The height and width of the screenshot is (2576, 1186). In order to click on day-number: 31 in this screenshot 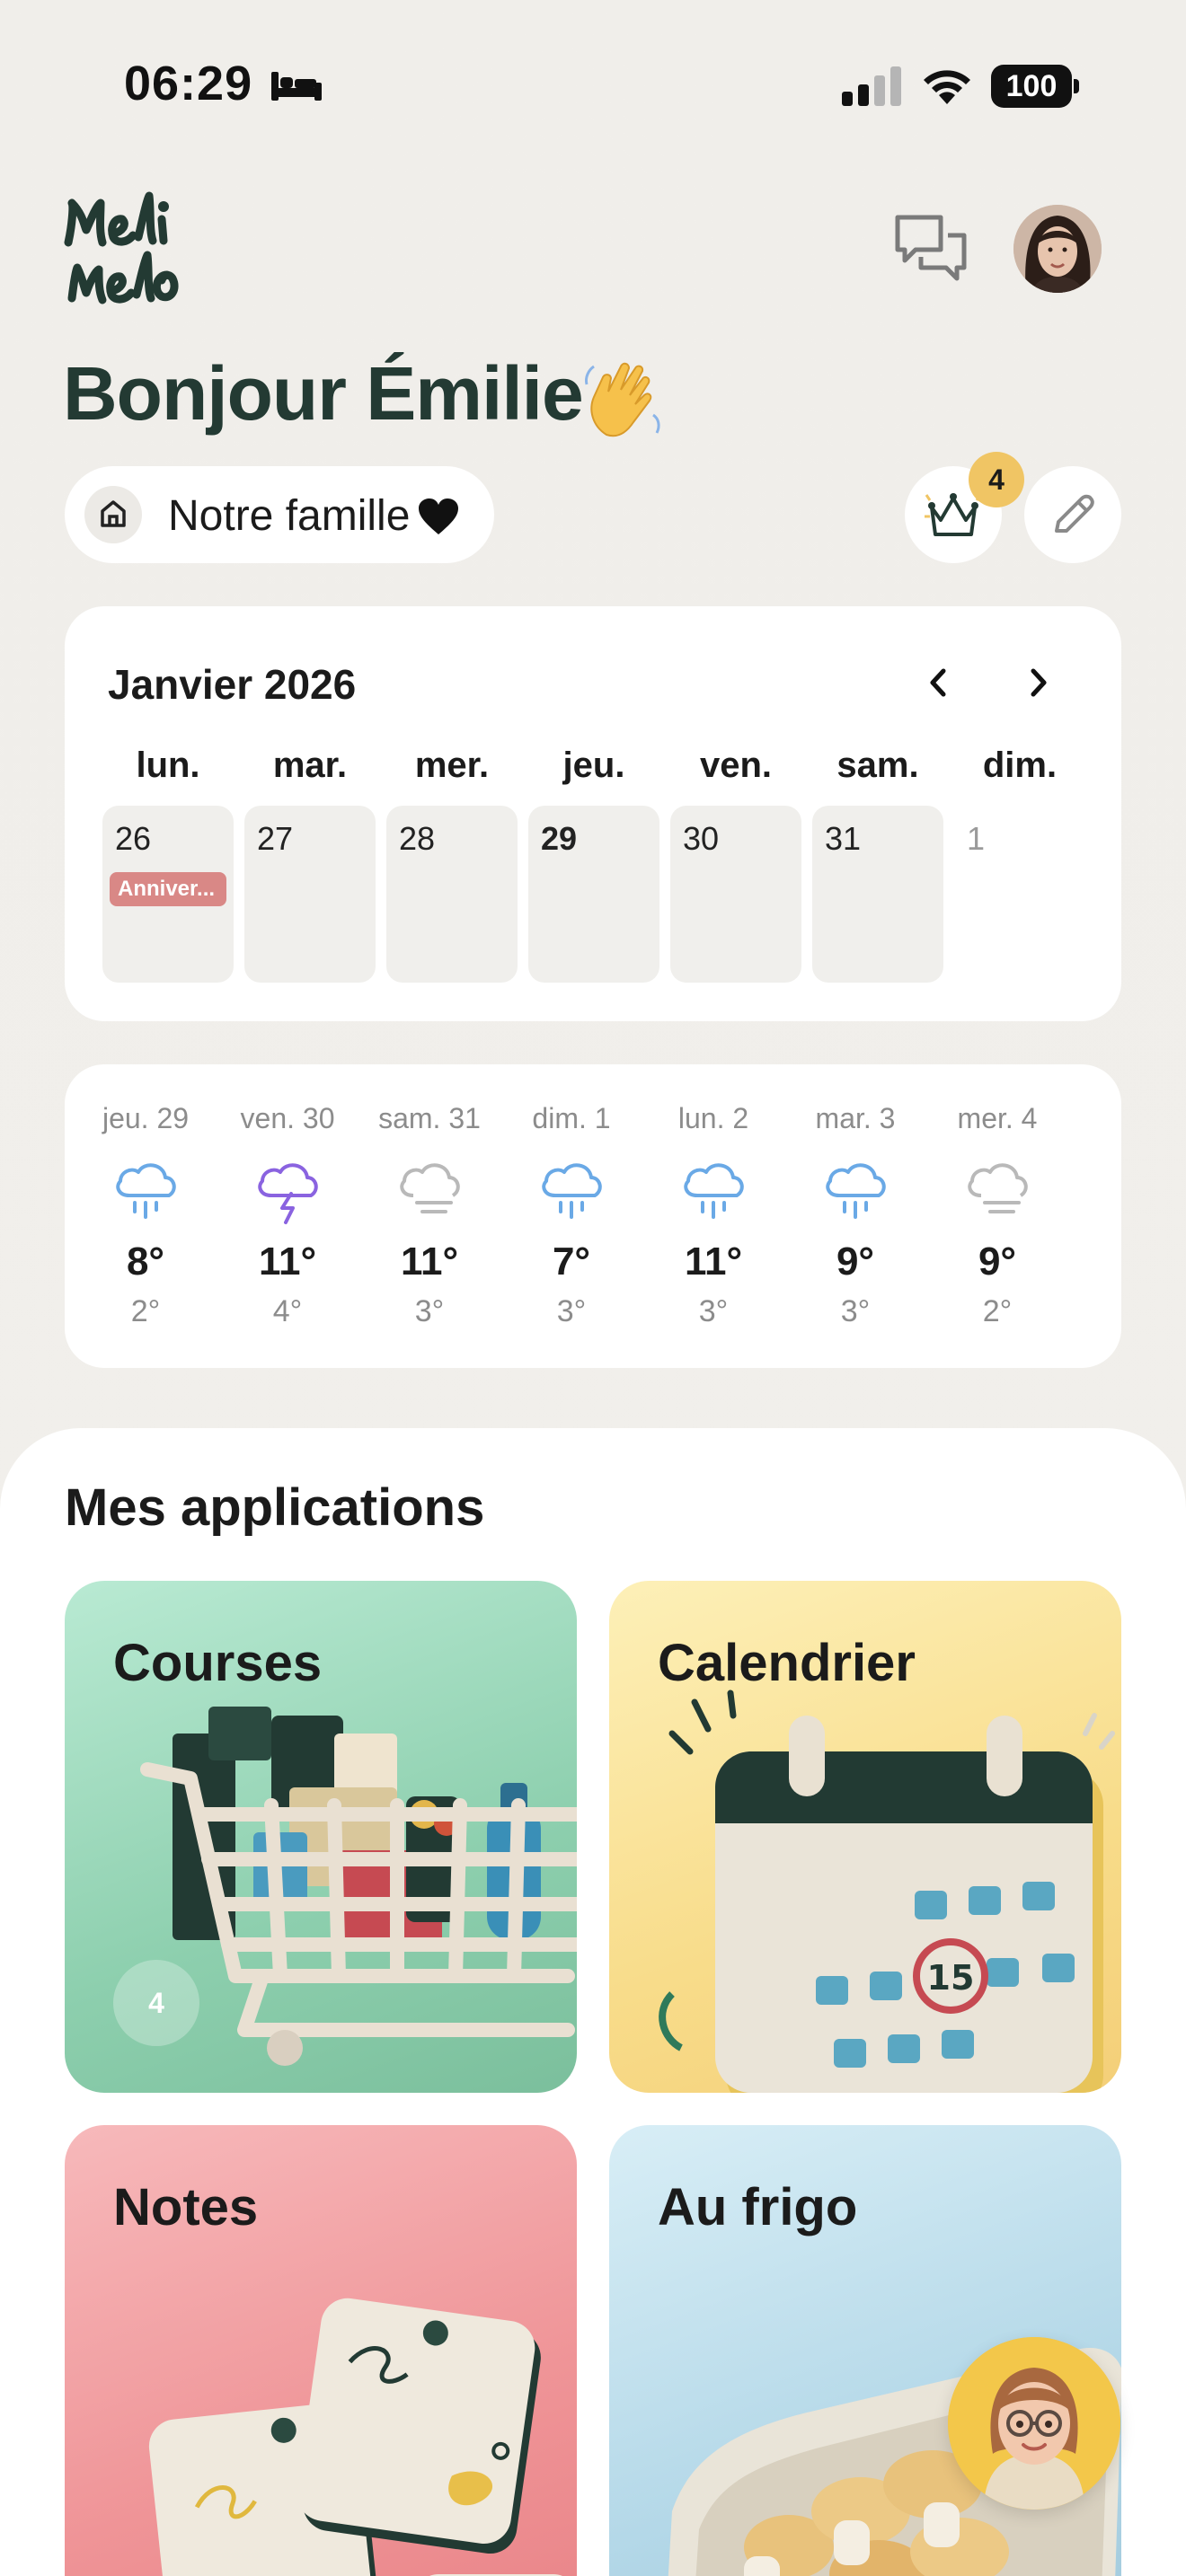, I will do `click(843, 838)`.